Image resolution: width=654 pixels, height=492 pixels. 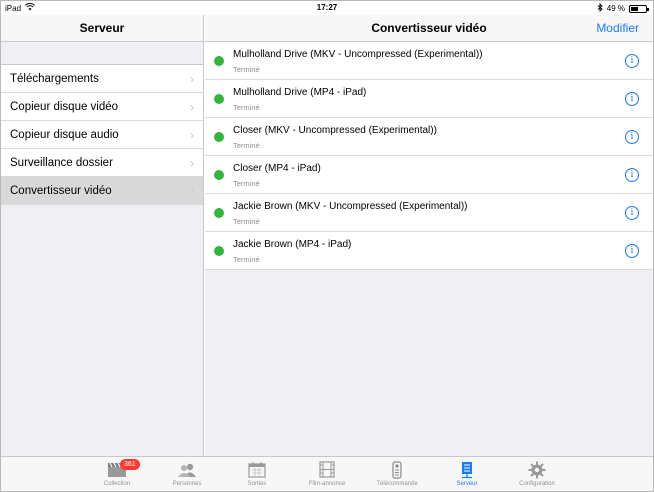 What do you see at coordinates (600, 8) in the screenshot?
I see `bluetooth-icon` at bounding box center [600, 8].